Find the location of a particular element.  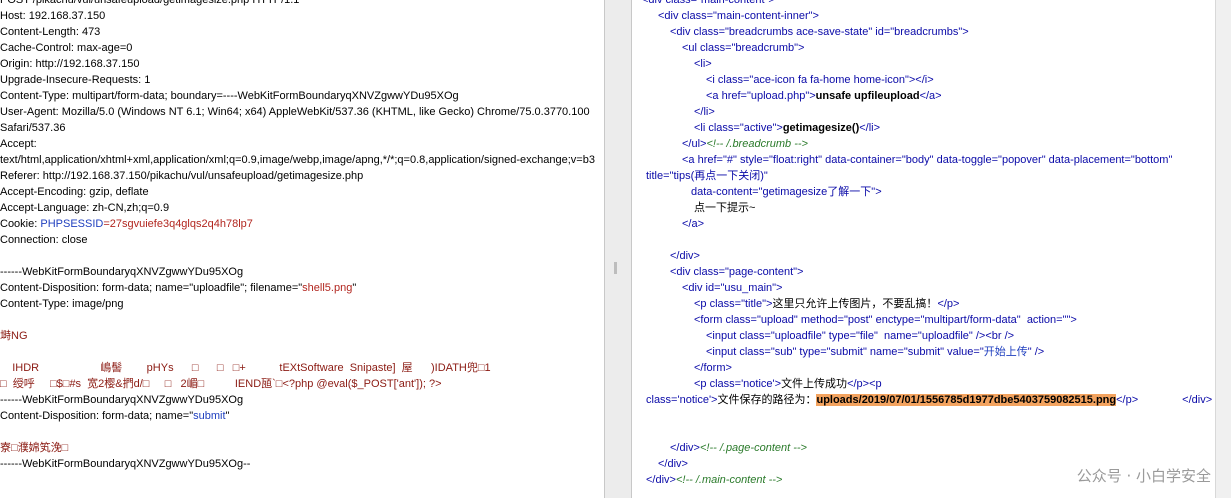

header-content-length: Content-Length: 473 is located at coordinates (50, 32).